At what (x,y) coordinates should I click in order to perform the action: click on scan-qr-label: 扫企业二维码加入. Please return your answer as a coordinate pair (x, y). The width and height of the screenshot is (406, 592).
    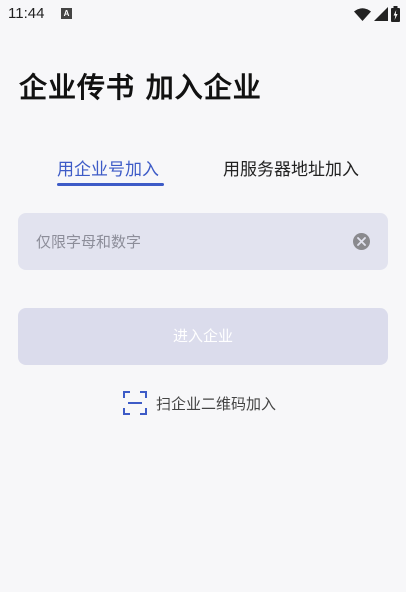
    Looking at the image, I should click on (216, 403).